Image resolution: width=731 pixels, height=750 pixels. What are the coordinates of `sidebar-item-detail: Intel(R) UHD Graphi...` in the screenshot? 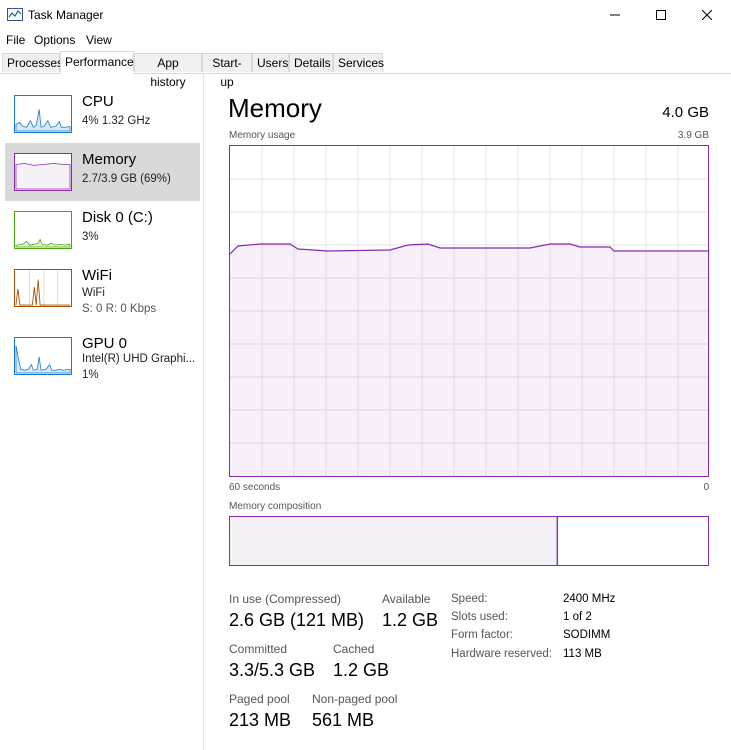 It's located at (139, 359).